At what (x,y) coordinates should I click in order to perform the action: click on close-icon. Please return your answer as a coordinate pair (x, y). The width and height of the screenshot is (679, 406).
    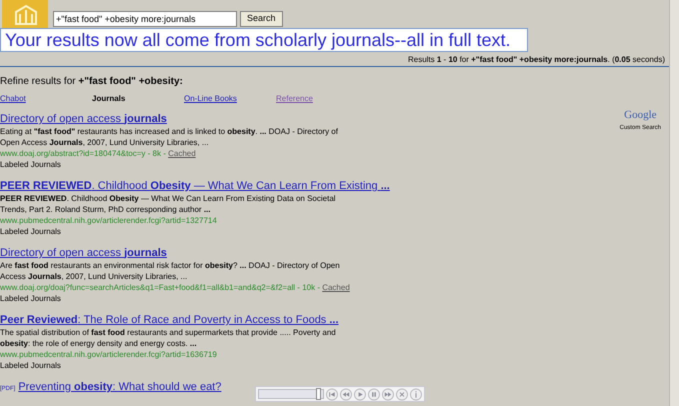
    Looking at the image, I should click on (402, 394).